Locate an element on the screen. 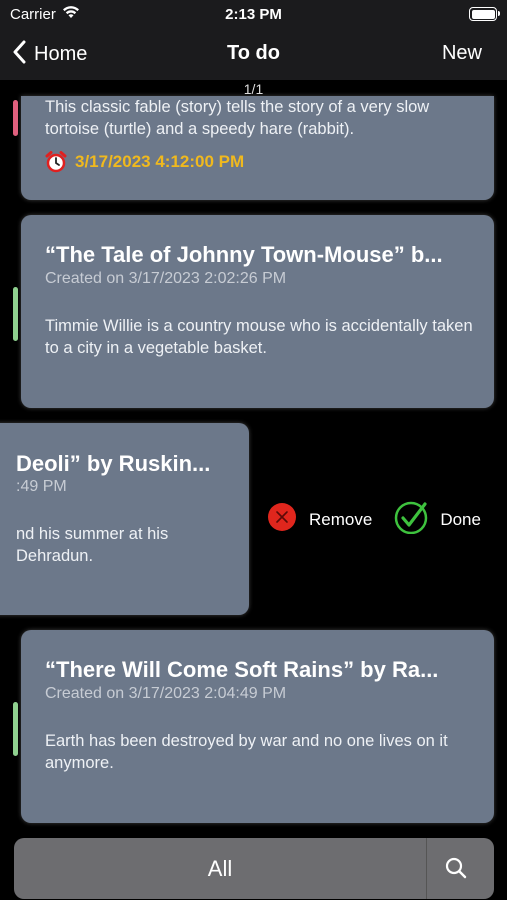 Image resolution: width=507 pixels, height=900 pixels. reminder: 3/17/2023 4:12:00 PM is located at coordinates (144, 162).